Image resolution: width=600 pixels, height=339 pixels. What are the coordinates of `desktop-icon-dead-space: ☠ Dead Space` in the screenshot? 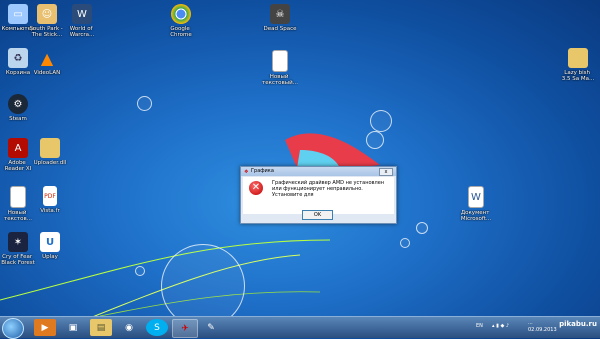 It's located at (280, 18).